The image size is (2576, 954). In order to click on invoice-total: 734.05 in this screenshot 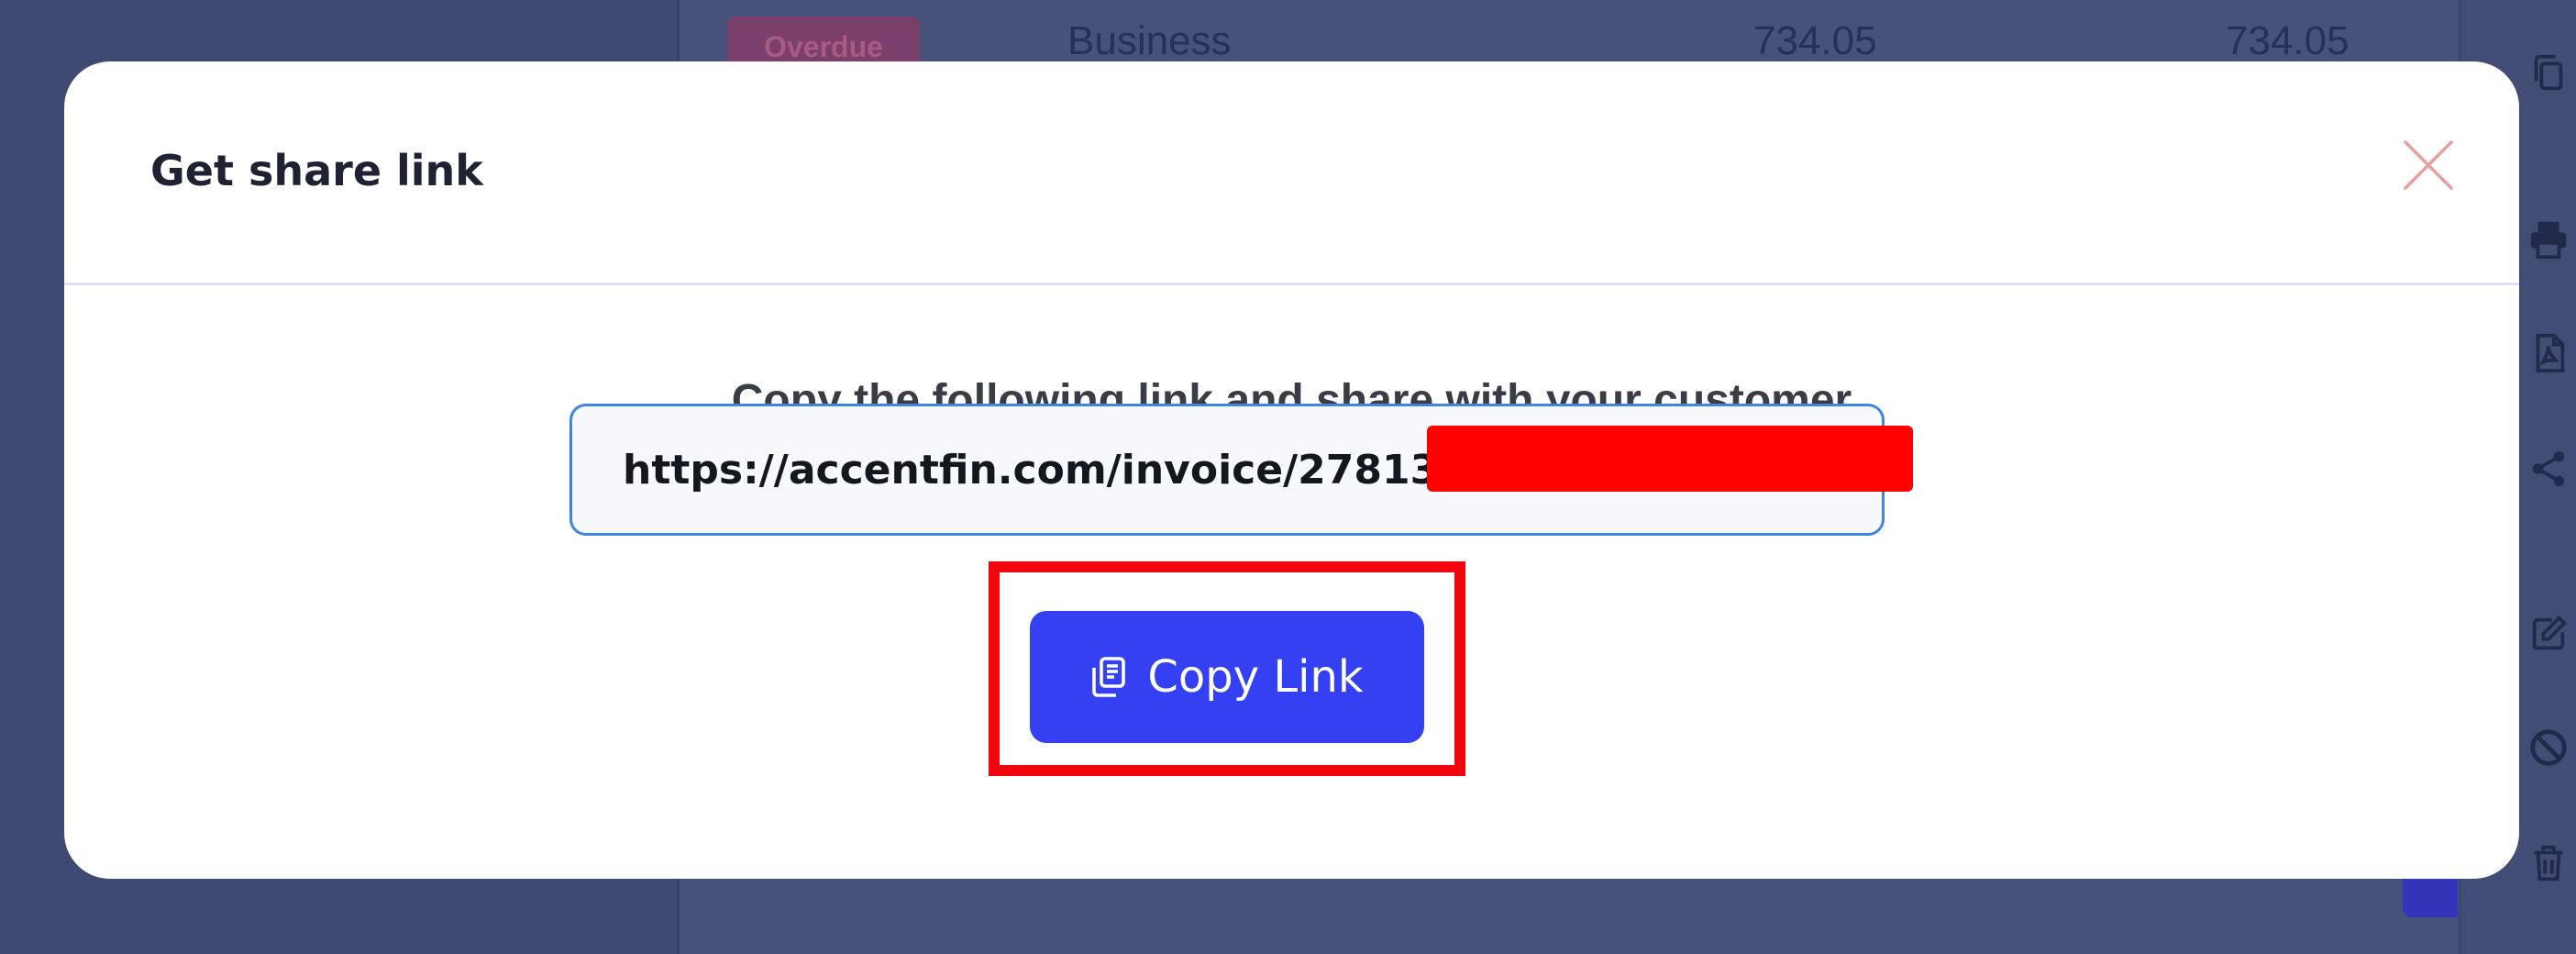, I will do `click(2287, 40)`.